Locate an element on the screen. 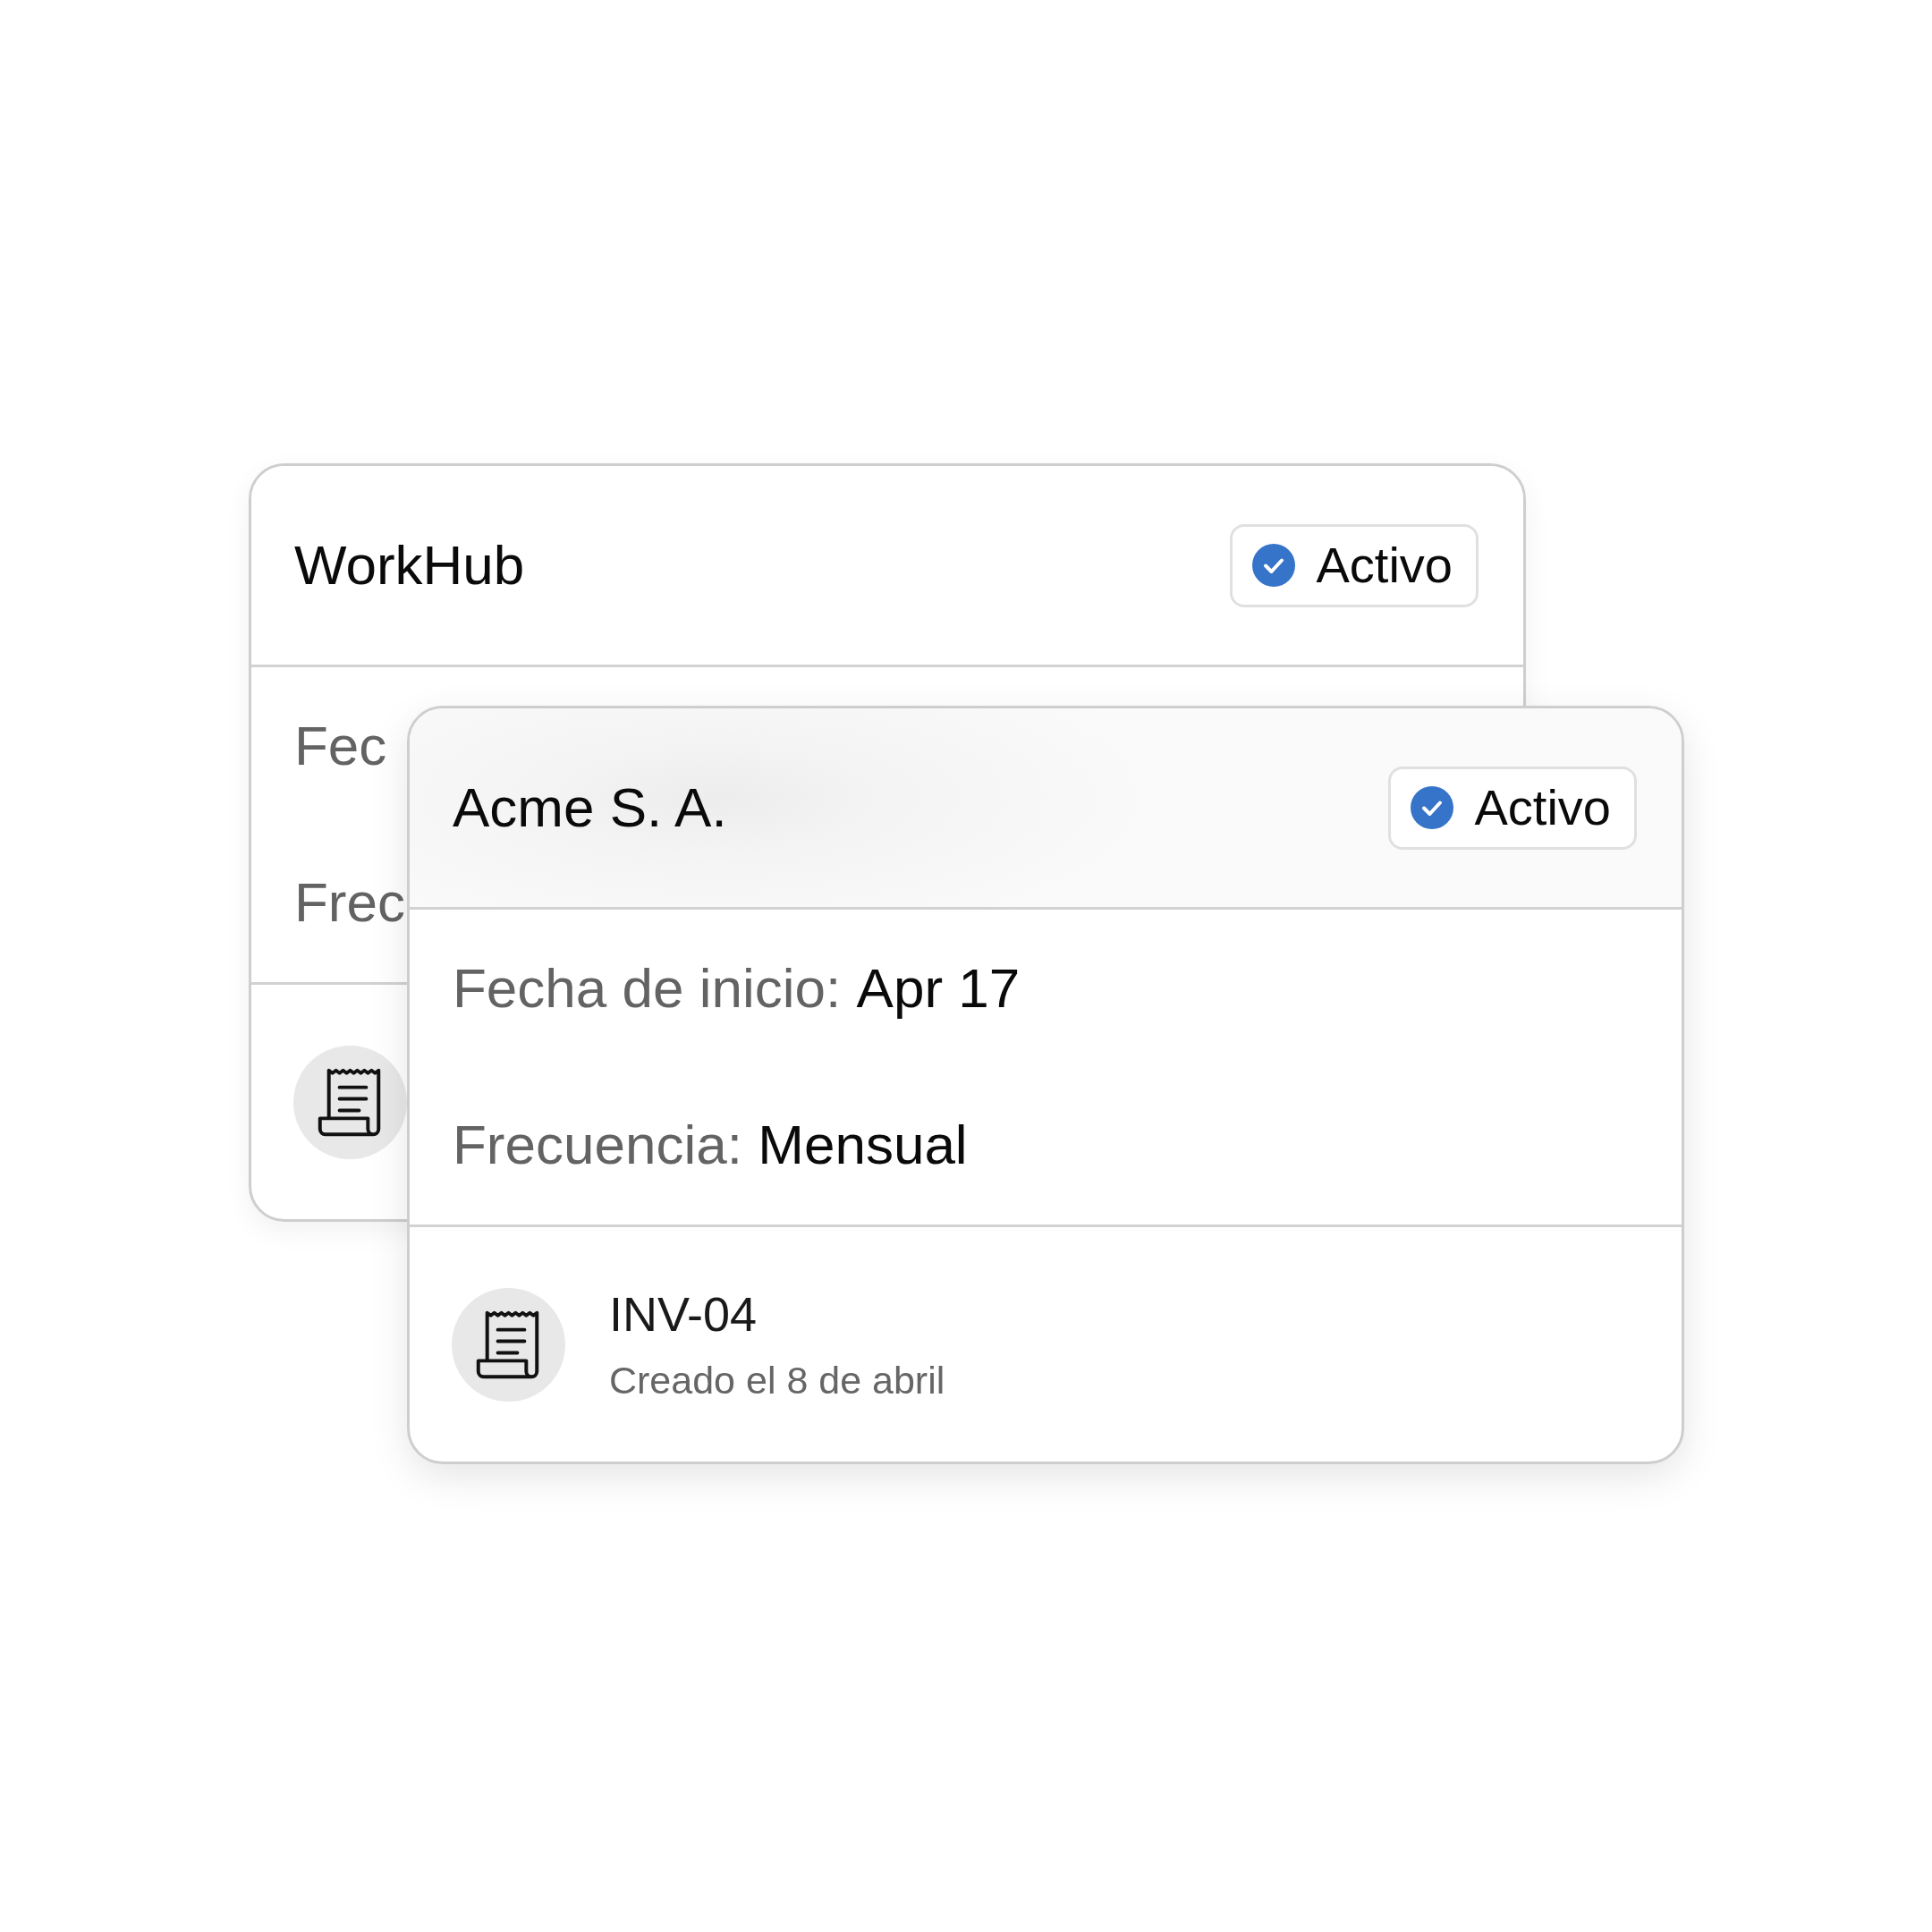 This screenshot has height=1932, width=1932. card-title: WorkHub is located at coordinates (409, 565).